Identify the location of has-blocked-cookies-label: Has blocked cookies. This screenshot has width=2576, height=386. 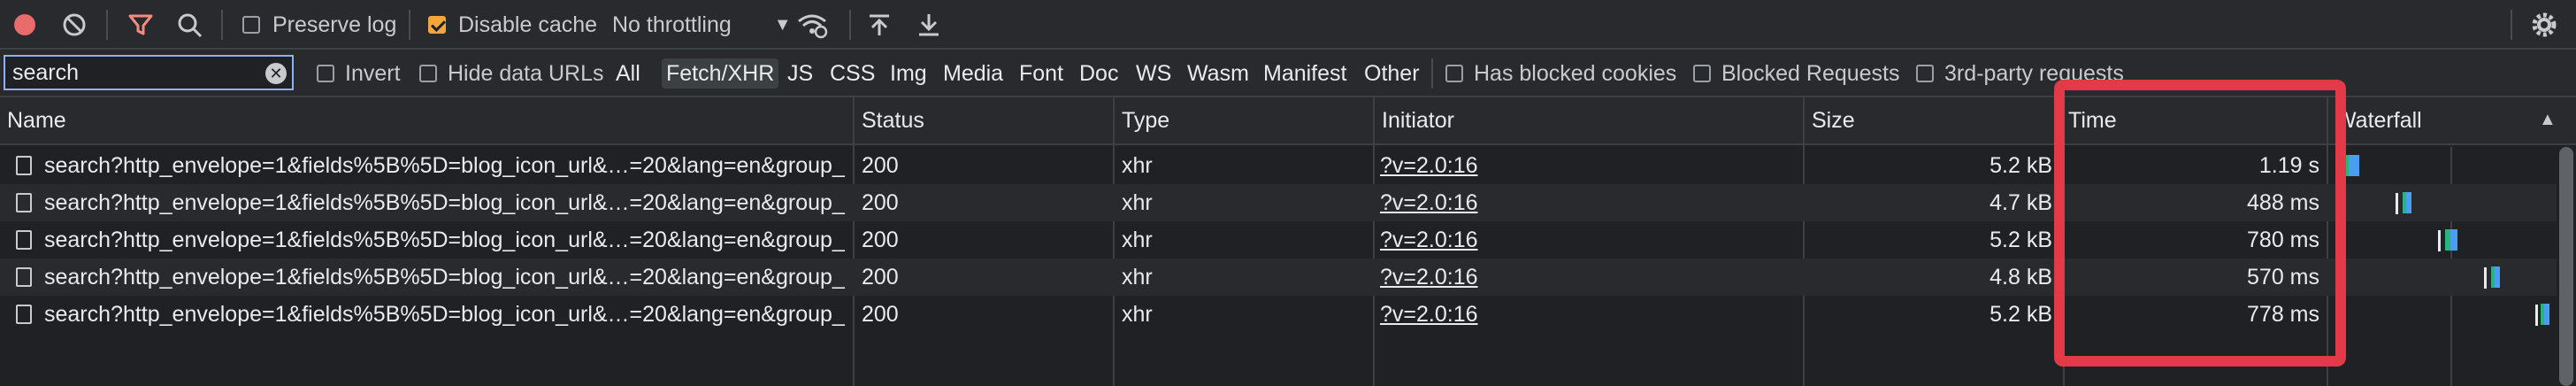
(1575, 73).